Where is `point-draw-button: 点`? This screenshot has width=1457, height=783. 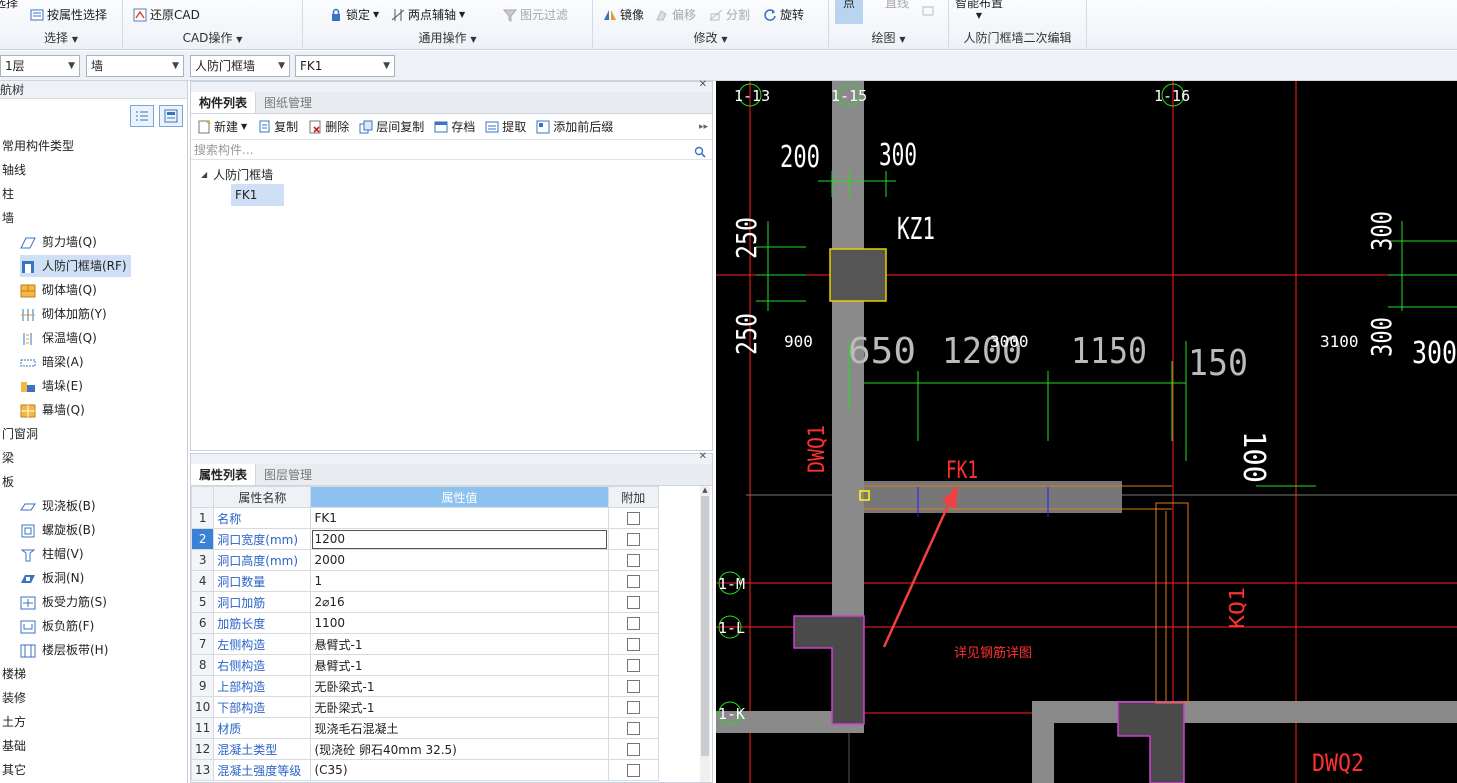
point-draw-button: 点 is located at coordinates (849, 12).